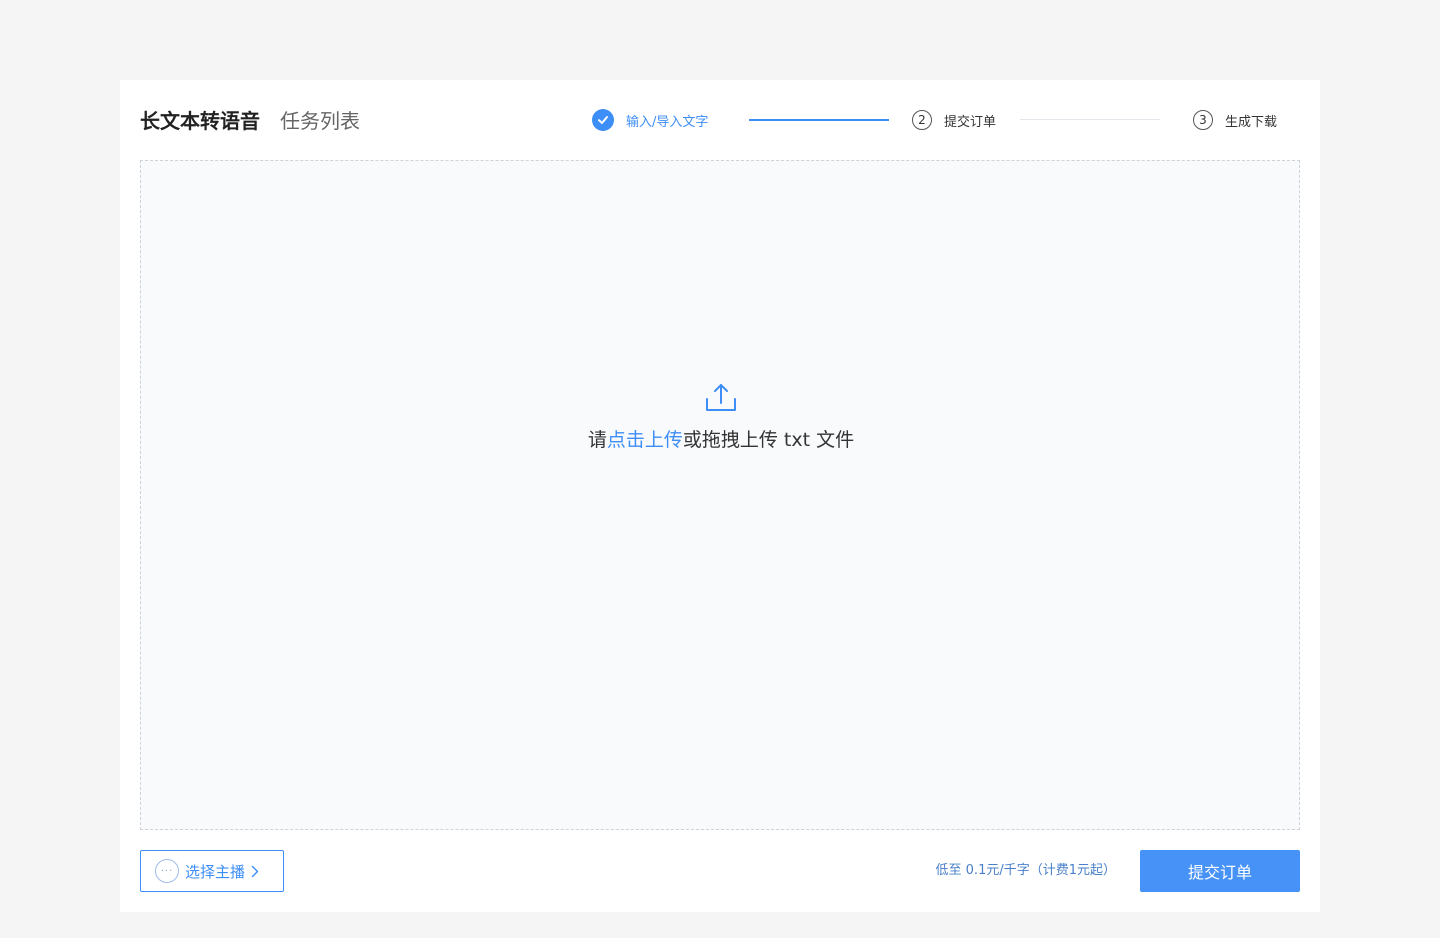  What do you see at coordinates (1220, 871) in the screenshot?
I see `submit-order-button: 提交订单` at bounding box center [1220, 871].